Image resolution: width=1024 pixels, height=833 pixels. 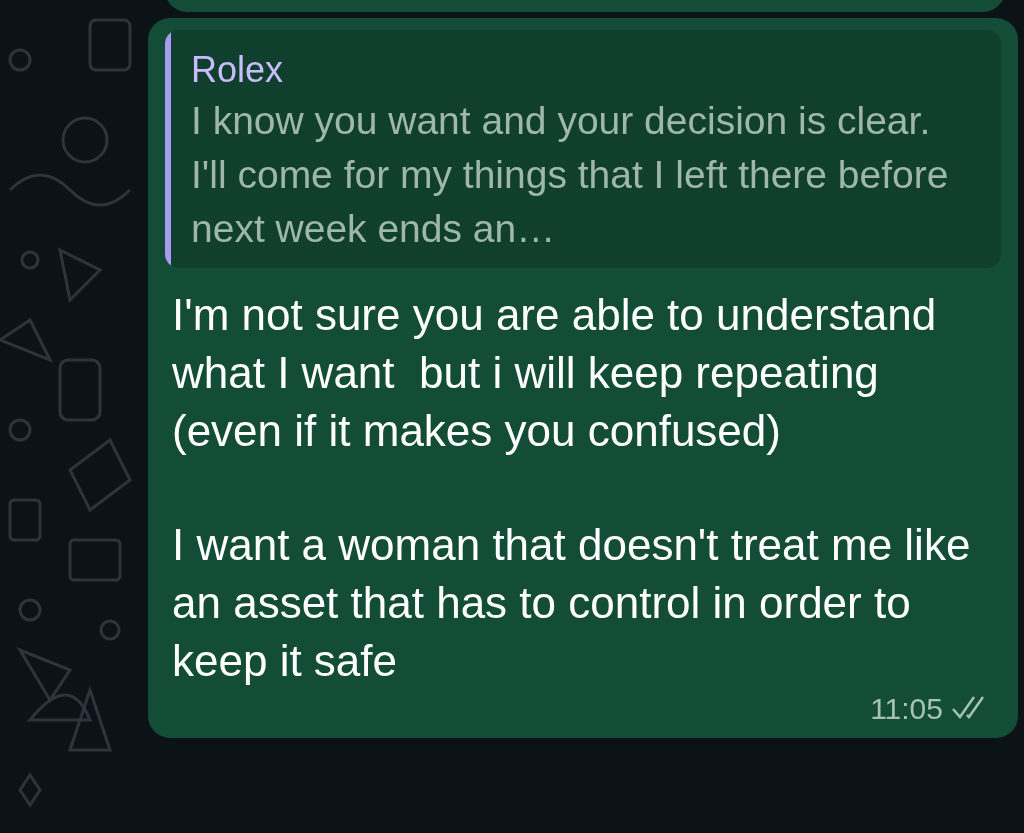 What do you see at coordinates (906, 708) in the screenshot?
I see `message-time: 11:05` at bounding box center [906, 708].